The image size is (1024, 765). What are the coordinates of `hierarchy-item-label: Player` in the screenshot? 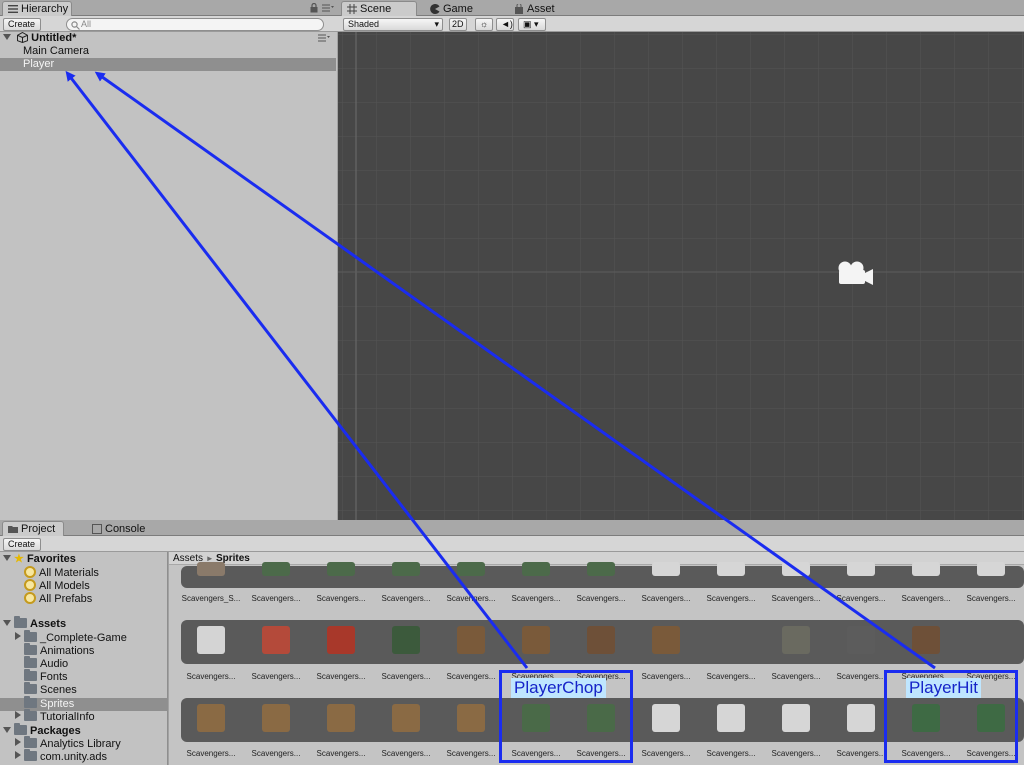 It's located at (39, 64).